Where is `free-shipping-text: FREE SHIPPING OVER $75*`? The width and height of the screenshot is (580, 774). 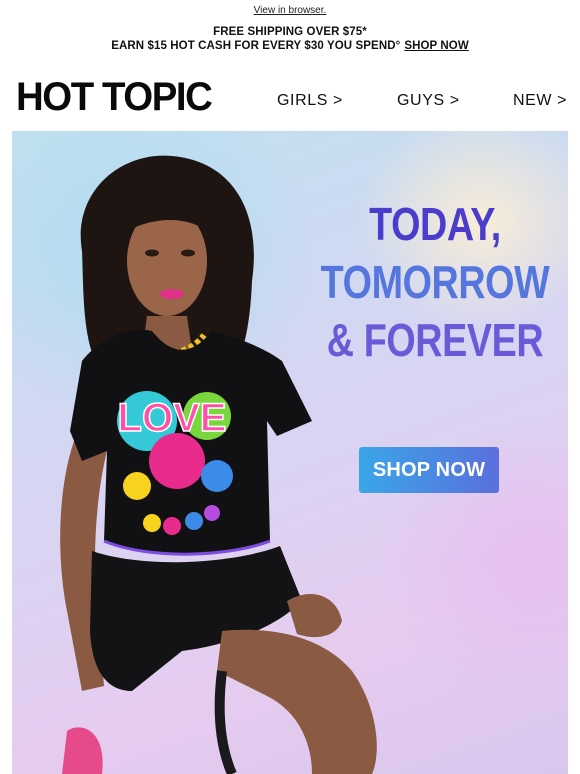
free-shipping-text: FREE SHIPPING OVER $75* is located at coordinates (290, 32).